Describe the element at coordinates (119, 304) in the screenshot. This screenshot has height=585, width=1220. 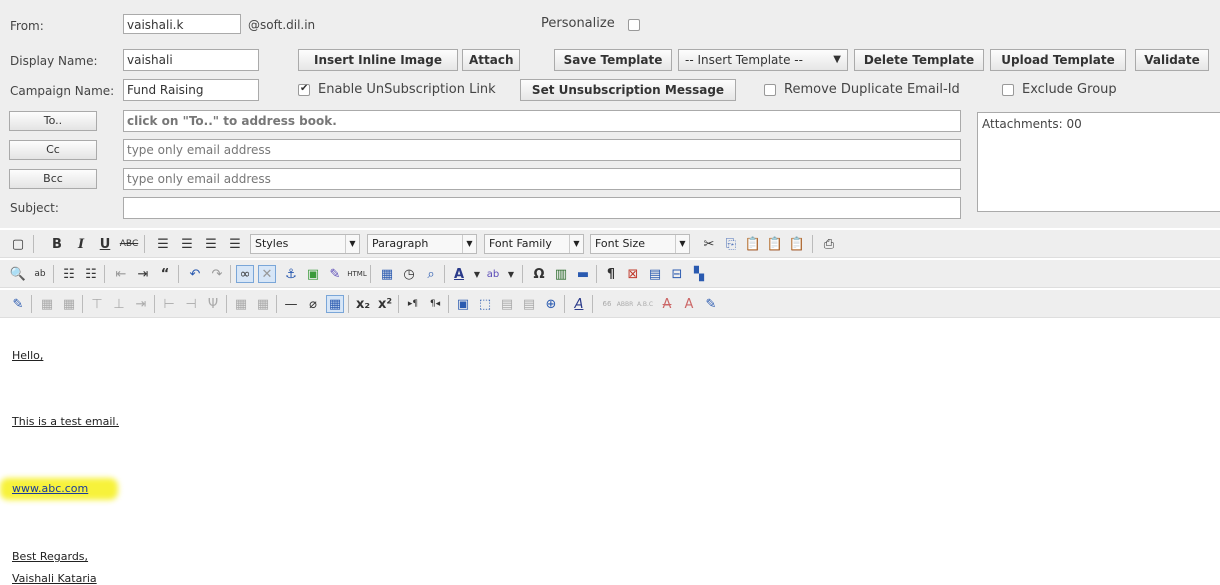
I see `insert-row-after-icon: ⊥` at that location.